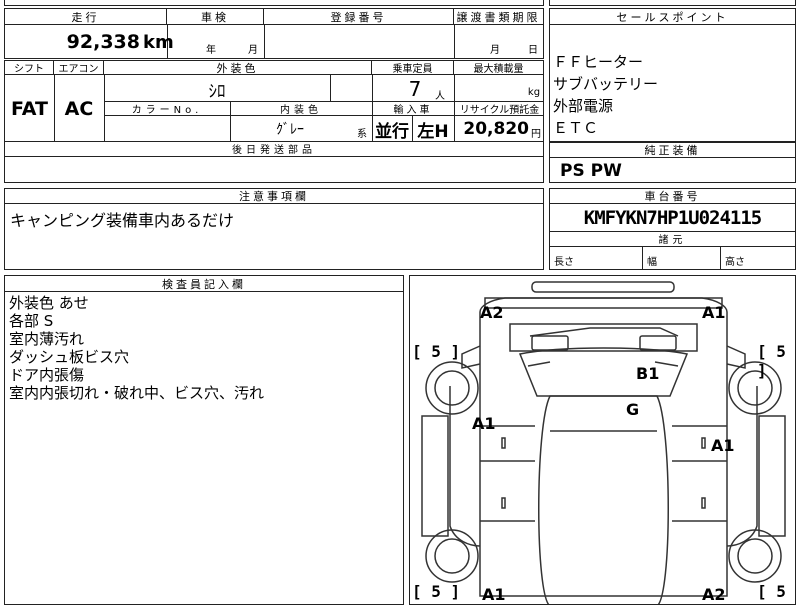 The image size is (800, 605). What do you see at coordinates (492, 312) in the screenshot?
I see `damage-mark-front-left: A2` at bounding box center [492, 312].